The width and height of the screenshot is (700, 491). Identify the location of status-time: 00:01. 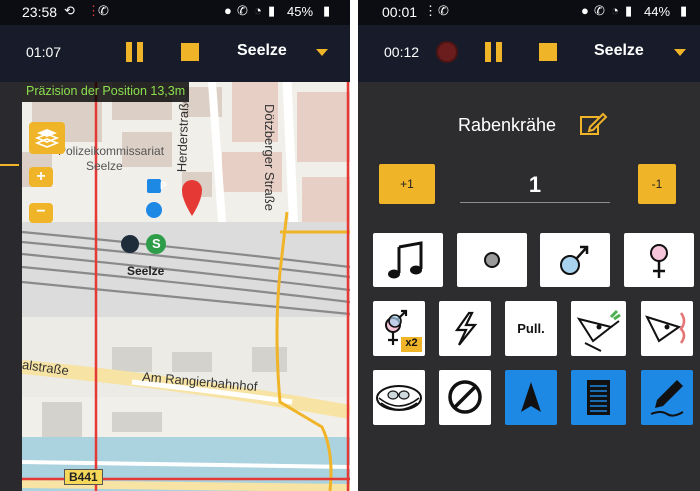
(400, 12).